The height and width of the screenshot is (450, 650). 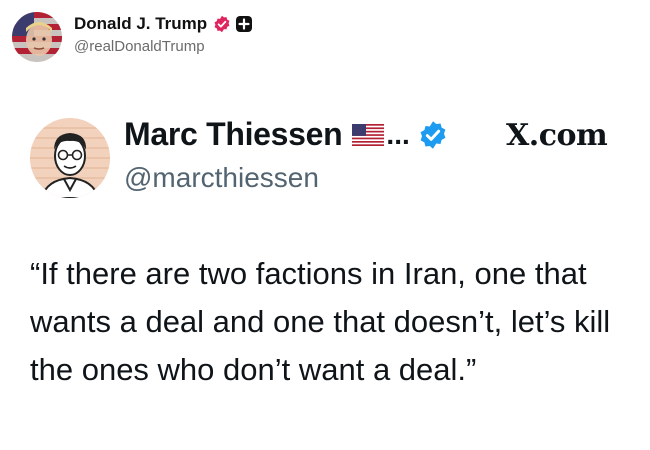 What do you see at coordinates (233, 134) in the screenshot?
I see `embedded-author-name: Marc Thiessen` at bounding box center [233, 134].